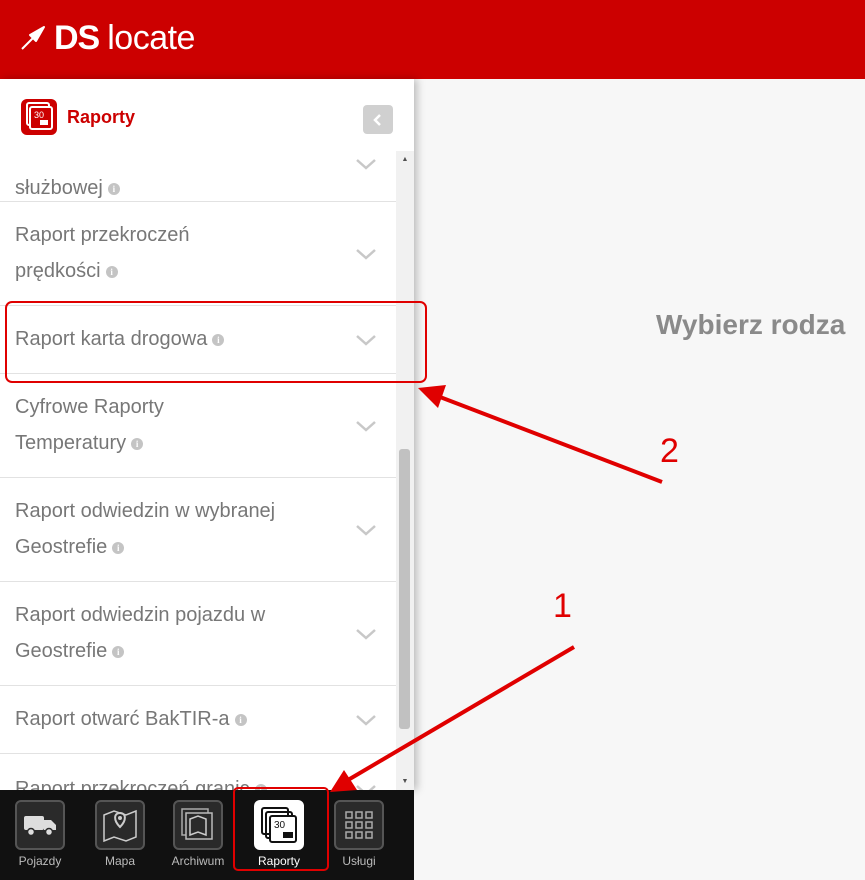 The height and width of the screenshot is (880, 865). What do you see at coordinates (33, 38) in the screenshot?
I see `logo-arrow-icon` at bounding box center [33, 38].